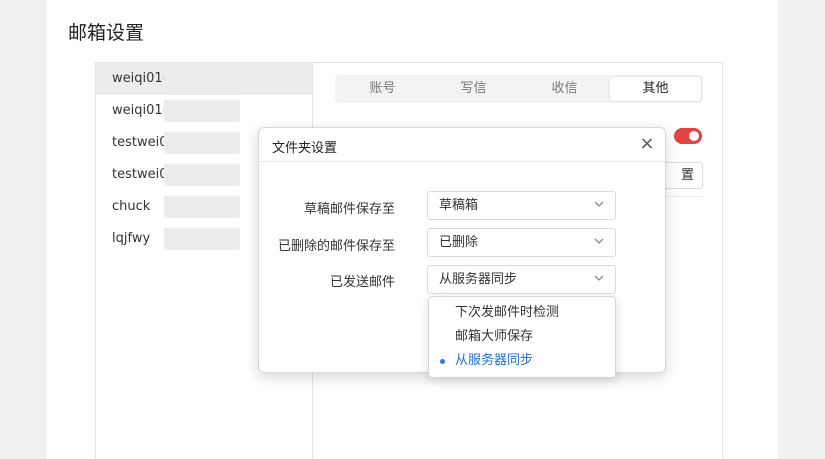  I want to click on drafts-label: 草稿邮件保存至, so click(349, 209).